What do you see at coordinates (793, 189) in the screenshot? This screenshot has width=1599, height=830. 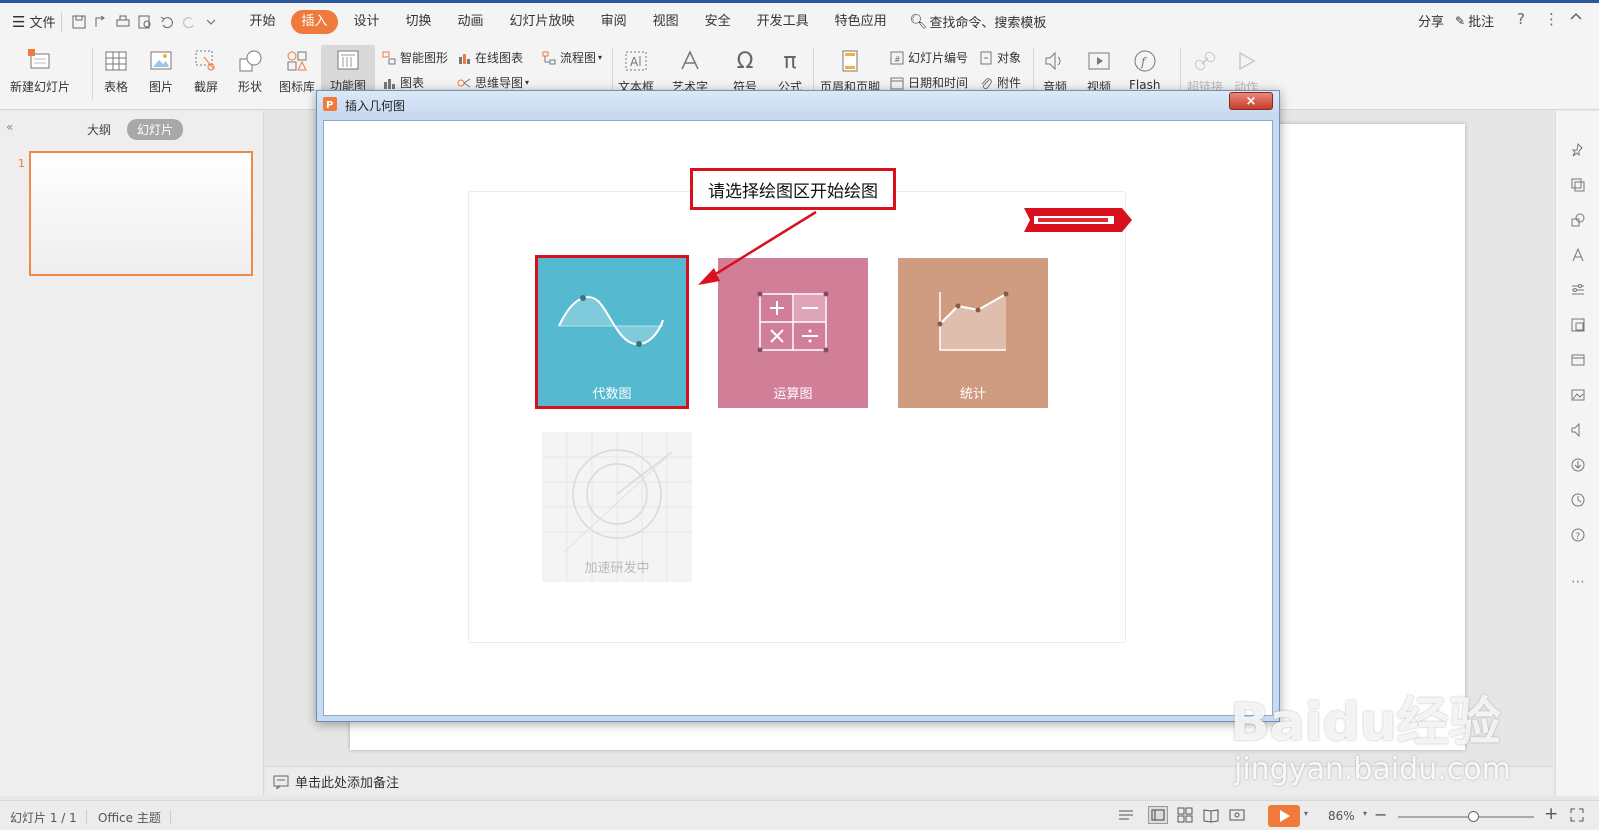 I see `instruction-callout: 请选择绘图区开始绘图` at bounding box center [793, 189].